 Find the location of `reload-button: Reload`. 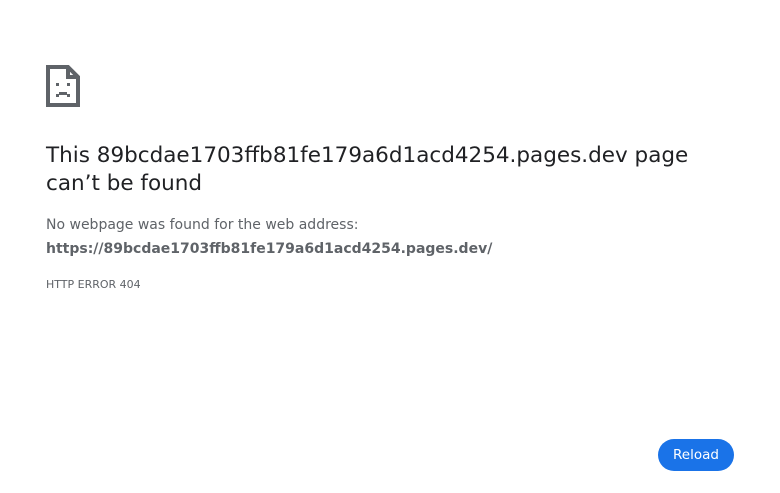

reload-button: Reload is located at coordinates (696, 455).